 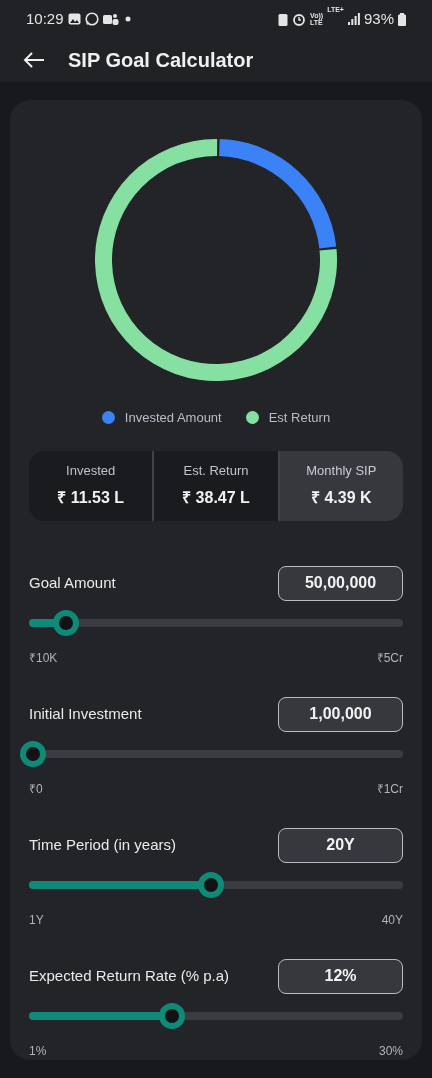 I want to click on back-arrow-icon, so click(x=34, y=60).